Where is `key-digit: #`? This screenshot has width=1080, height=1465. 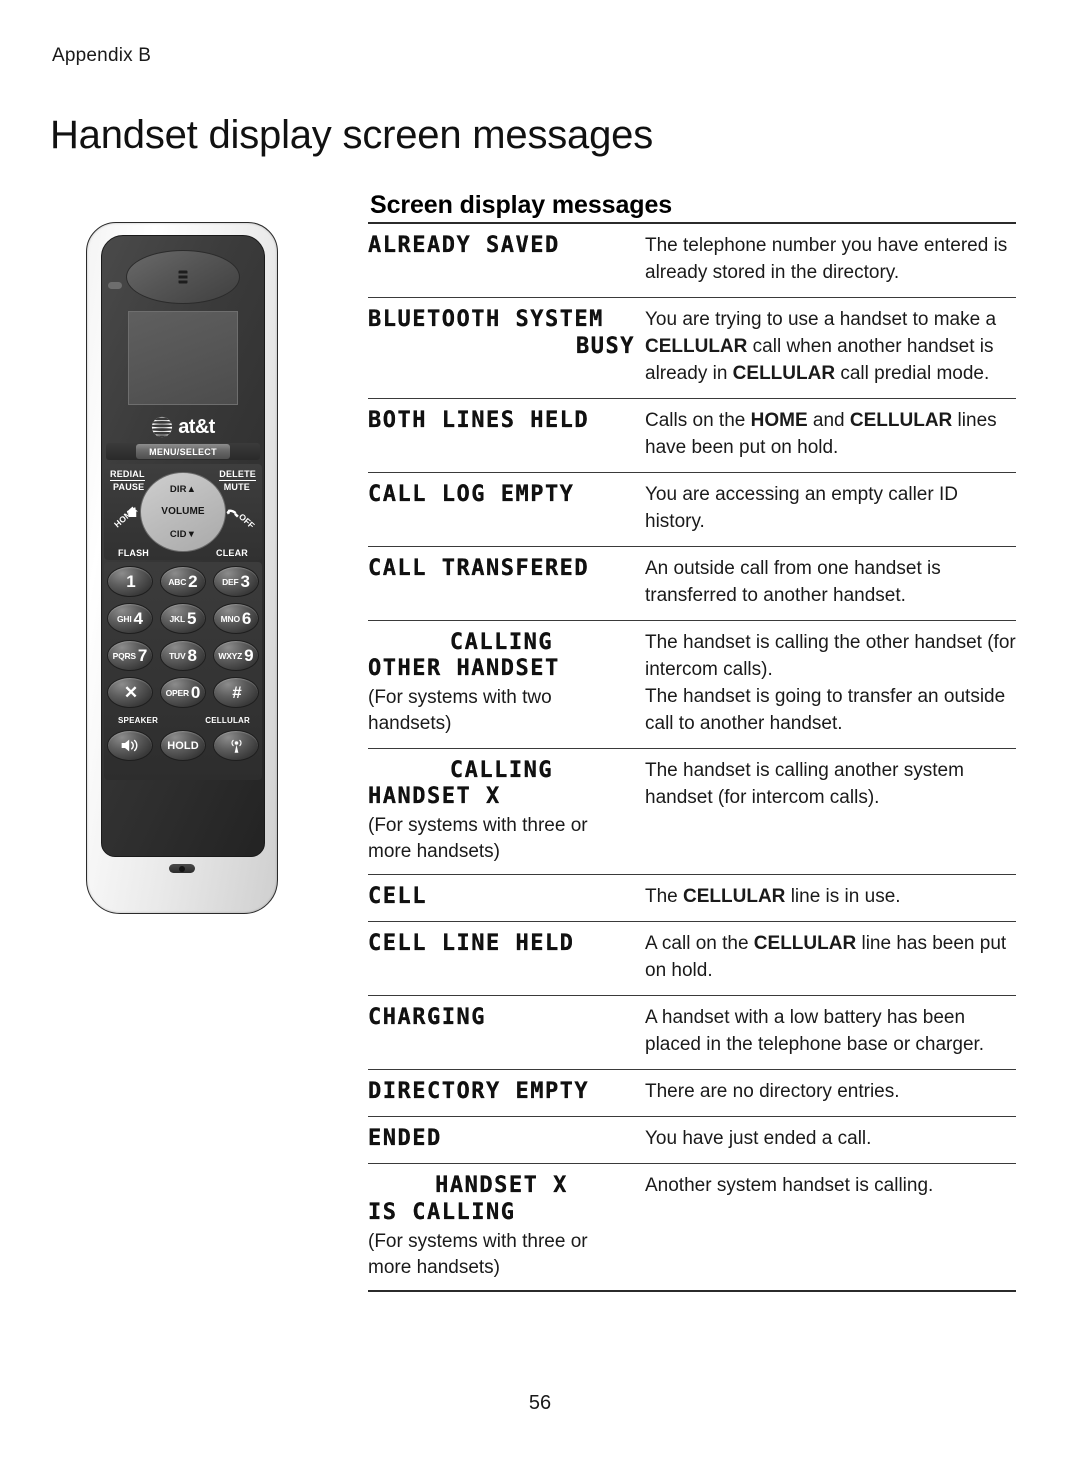
key-digit: # is located at coordinates (237, 692).